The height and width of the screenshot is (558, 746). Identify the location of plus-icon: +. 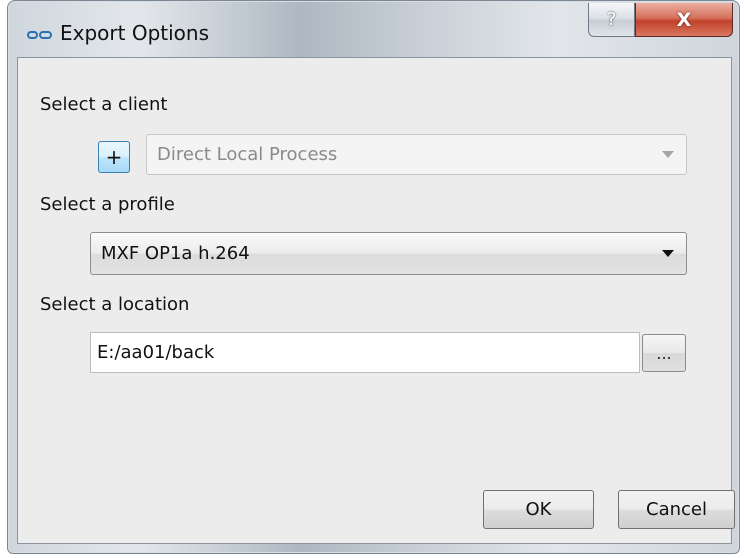
(114, 157).